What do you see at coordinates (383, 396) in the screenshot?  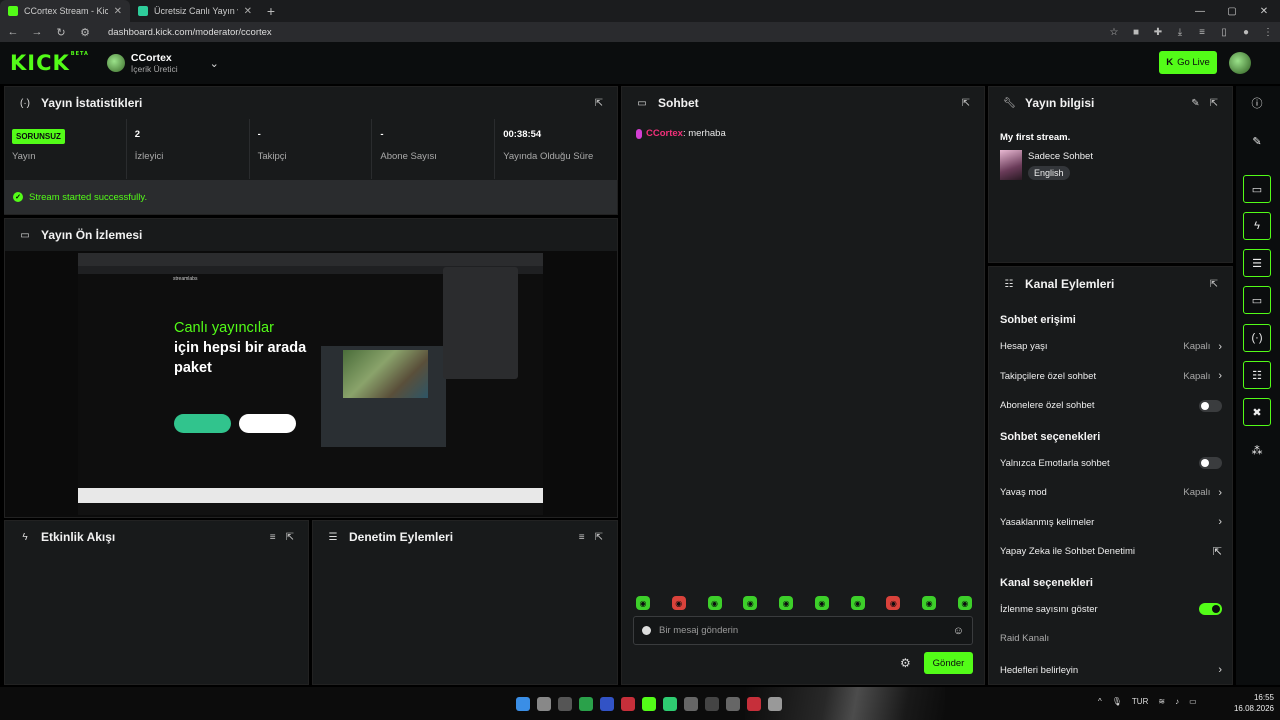 I see `preview-obs-window` at bounding box center [383, 396].